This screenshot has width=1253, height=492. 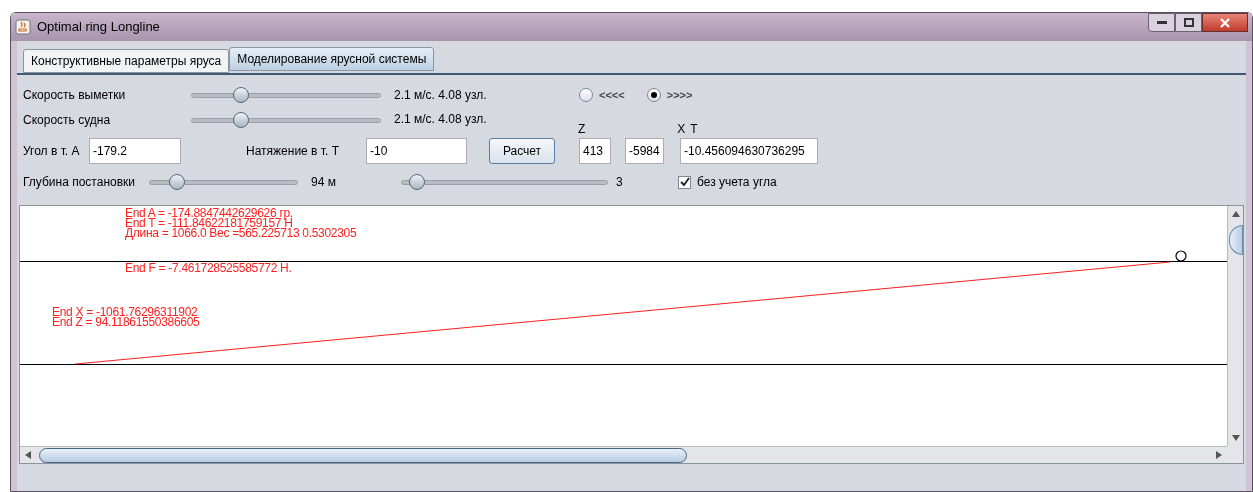 I want to click on input-field: 413, so click(x=595, y=151).